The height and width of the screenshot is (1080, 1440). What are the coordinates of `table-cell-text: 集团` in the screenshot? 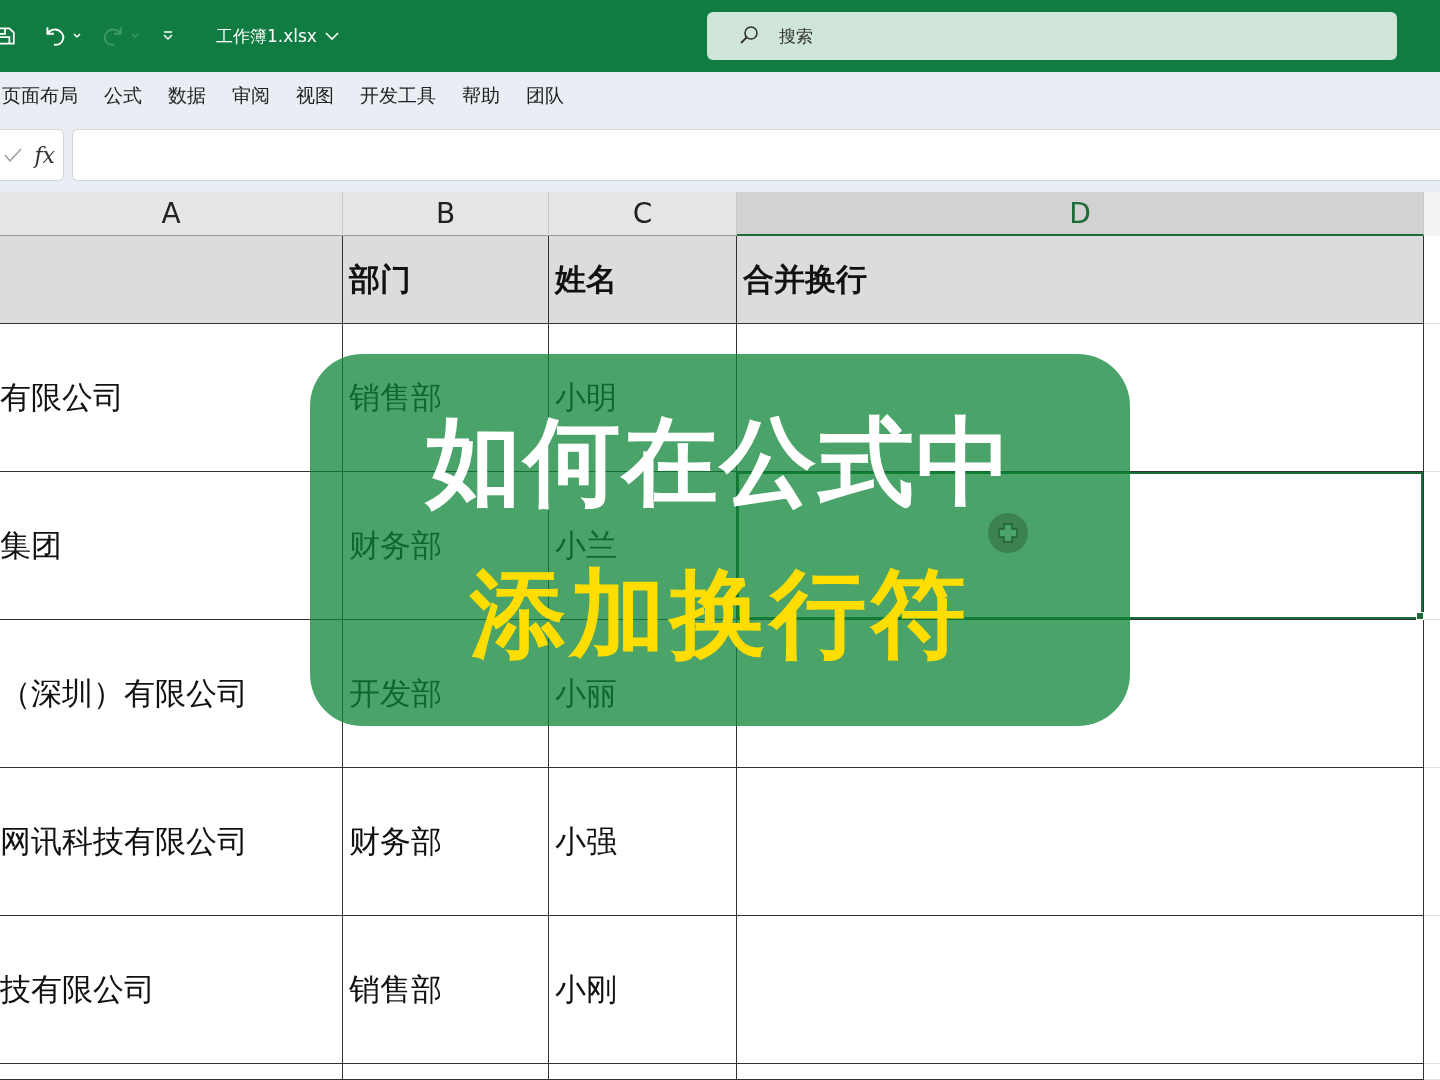 It's located at (31, 545).